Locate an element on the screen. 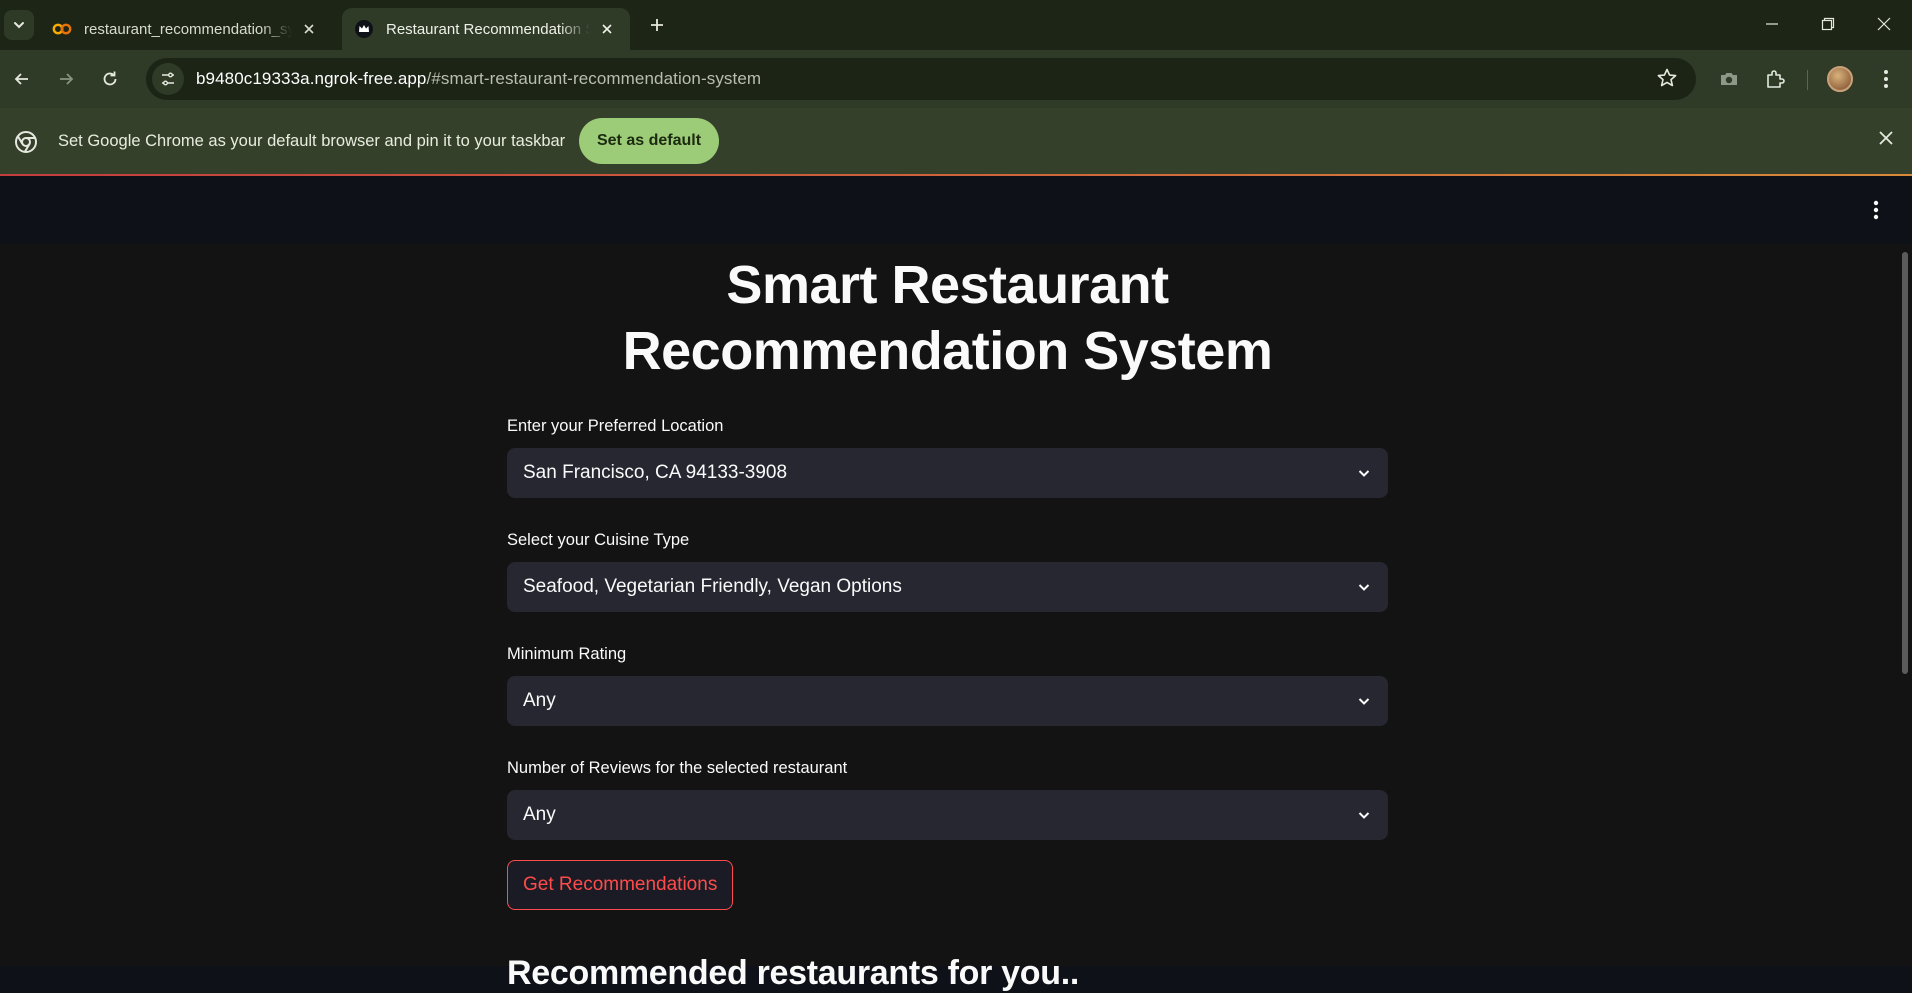 The height and width of the screenshot is (993, 1912). set-as-default-button: Set as default is located at coordinates (649, 141).